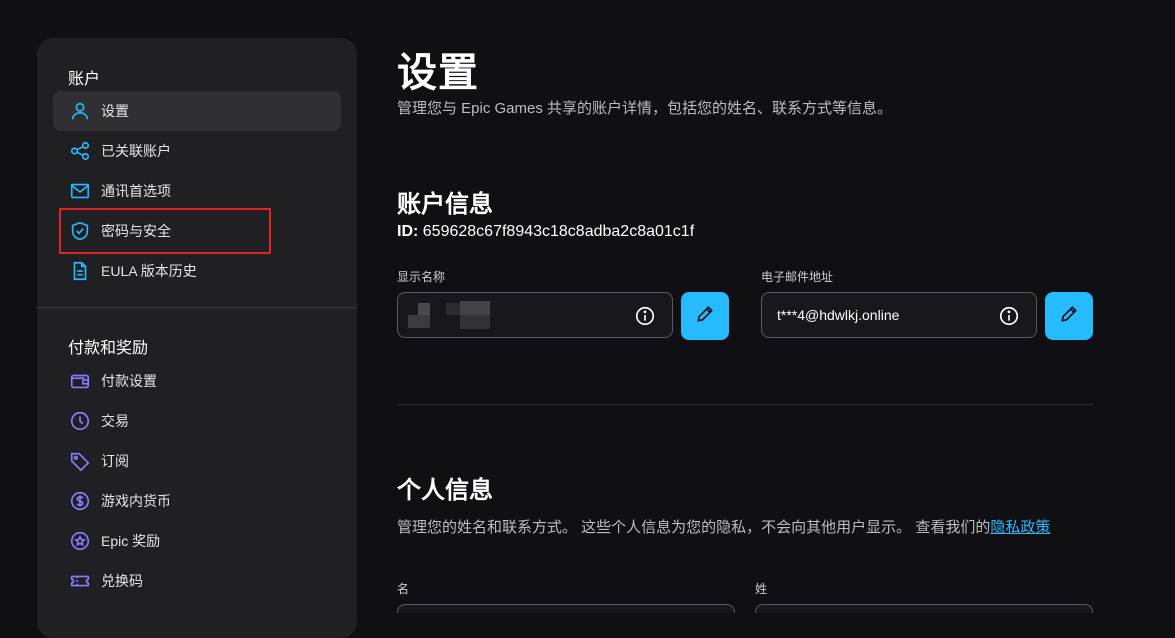 The image size is (1175, 638). I want to click on clock-icon, so click(80, 421).